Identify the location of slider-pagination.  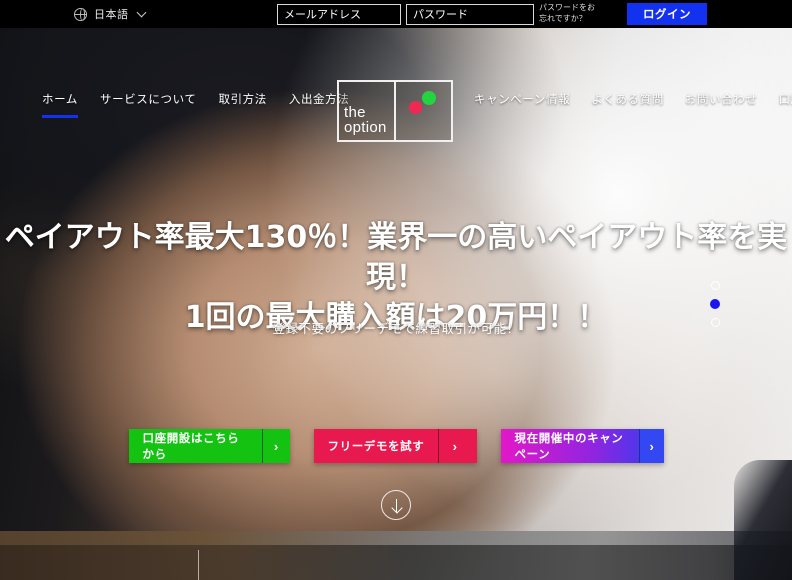
(715, 304).